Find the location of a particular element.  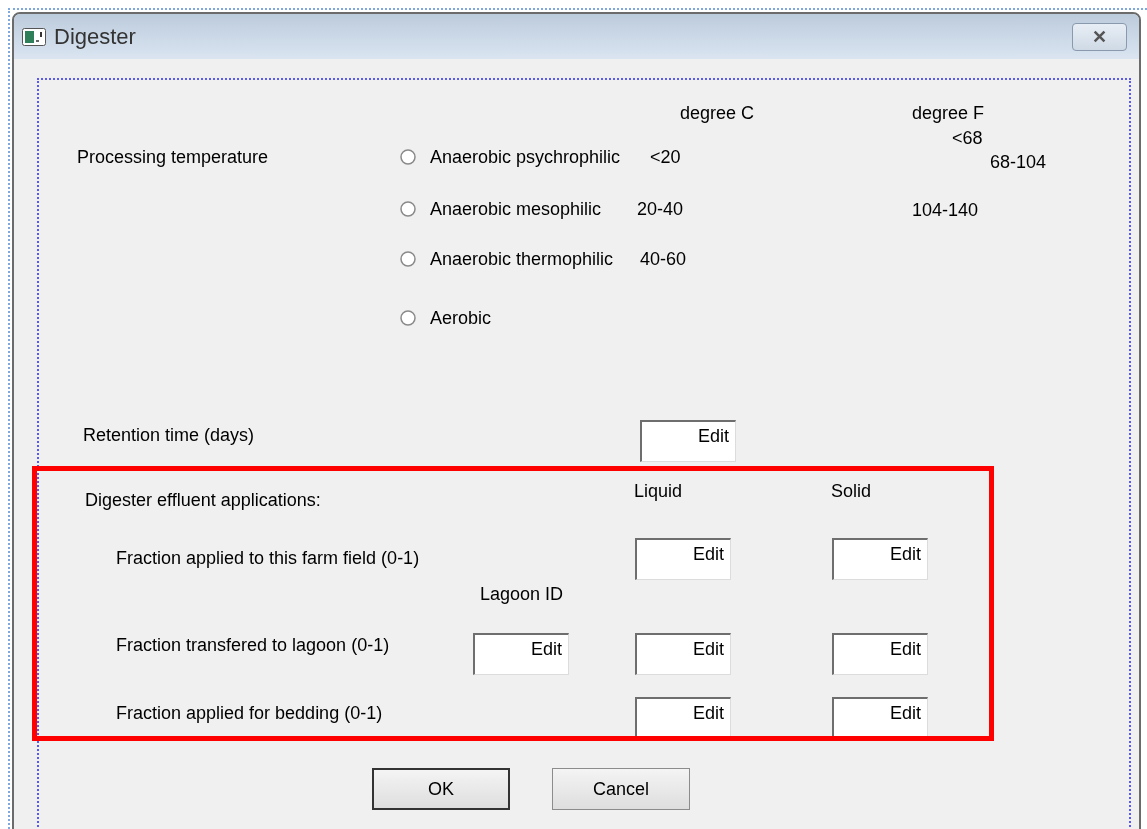

celsius-range: 20-40 is located at coordinates (660, 209).